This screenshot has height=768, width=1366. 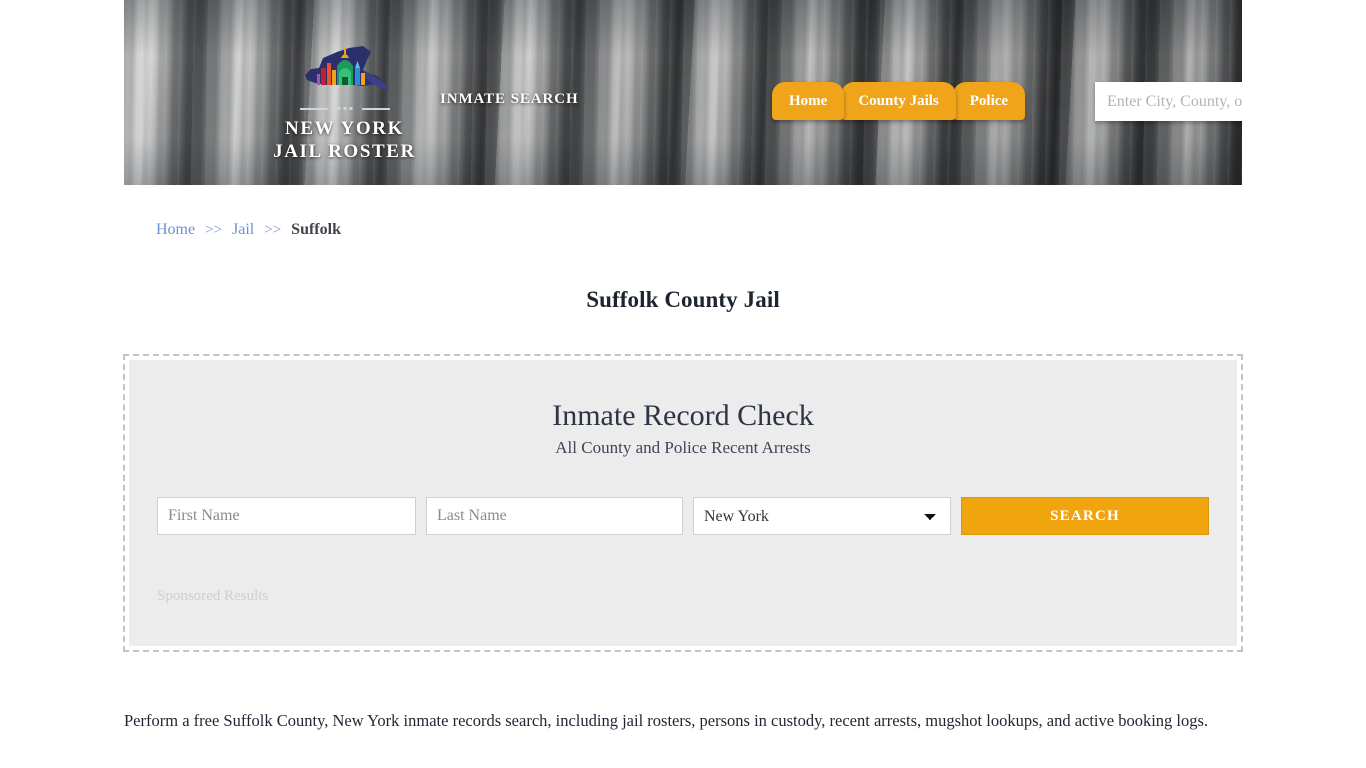 I want to click on logo-line-2: JAIL ROSTER, so click(x=344, y=151).